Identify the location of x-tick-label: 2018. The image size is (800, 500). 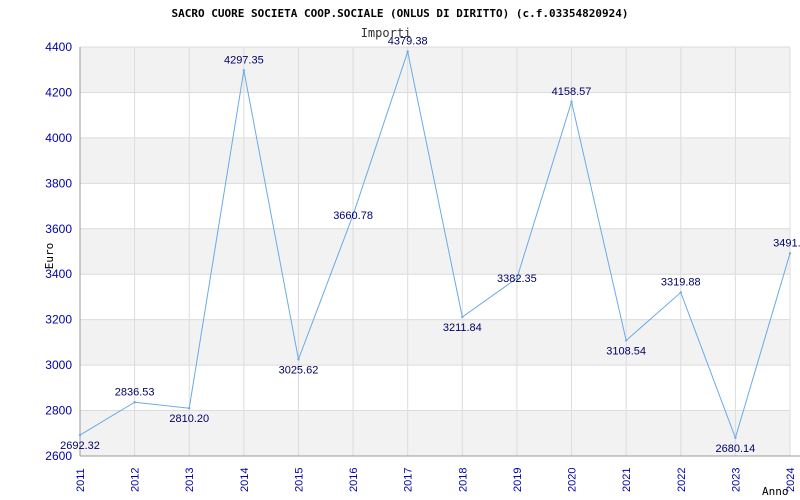
(463, 480).